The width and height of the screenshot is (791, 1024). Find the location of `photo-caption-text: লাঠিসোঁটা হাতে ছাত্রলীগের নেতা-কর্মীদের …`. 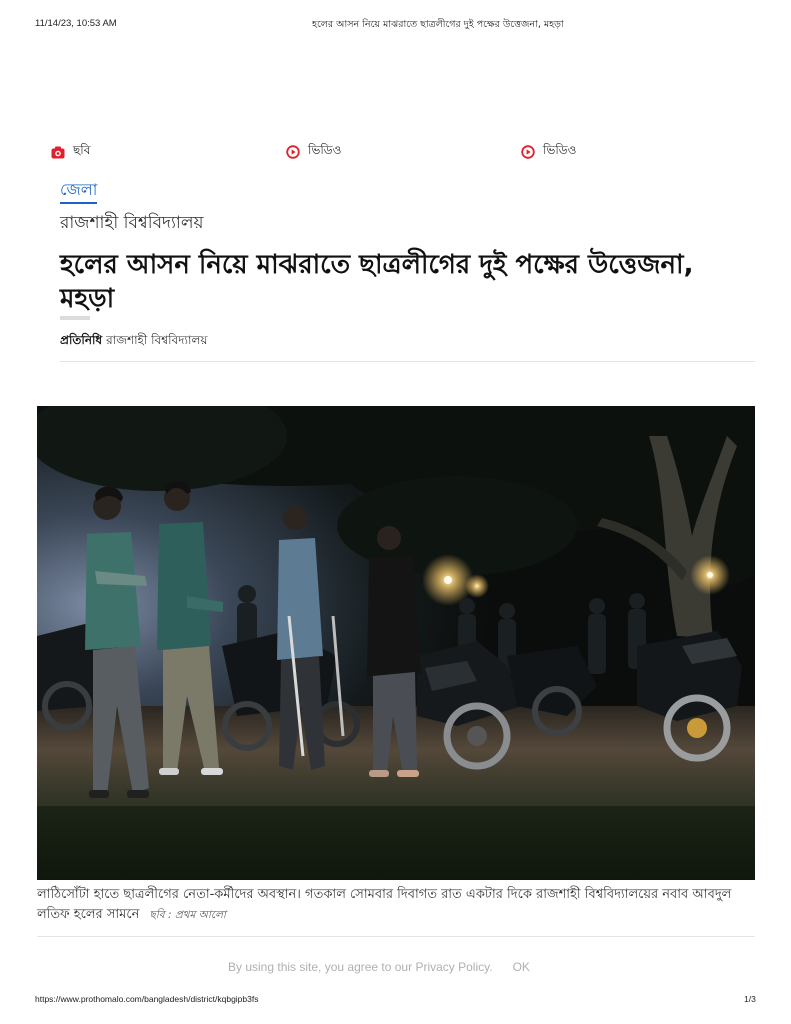

photo-caption-text: লাঠিসোঁটা হাতে ছাত্রলীগের নেতা-কর্মীদের … is located at coordinates (384, 904).